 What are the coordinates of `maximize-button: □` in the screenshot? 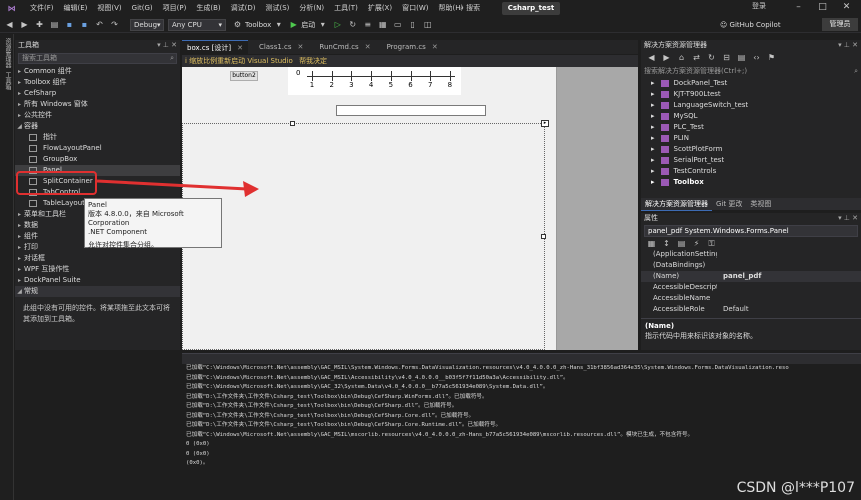 It's located at (822, 7).